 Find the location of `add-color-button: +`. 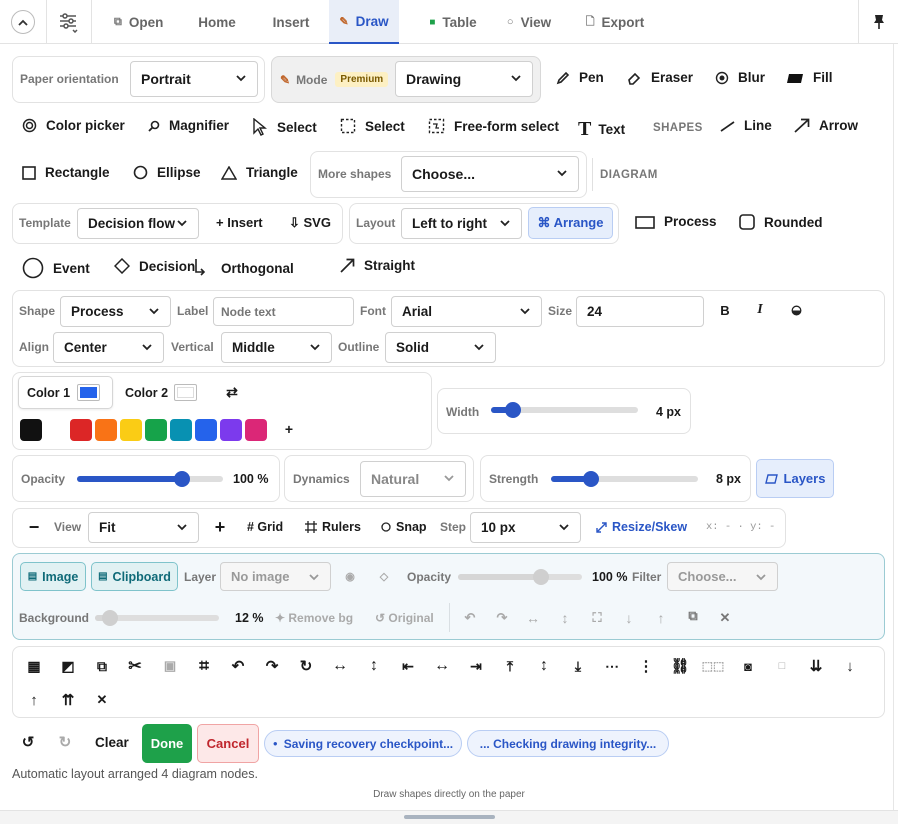

add-color-button: + is located at coordinates (289, 429).